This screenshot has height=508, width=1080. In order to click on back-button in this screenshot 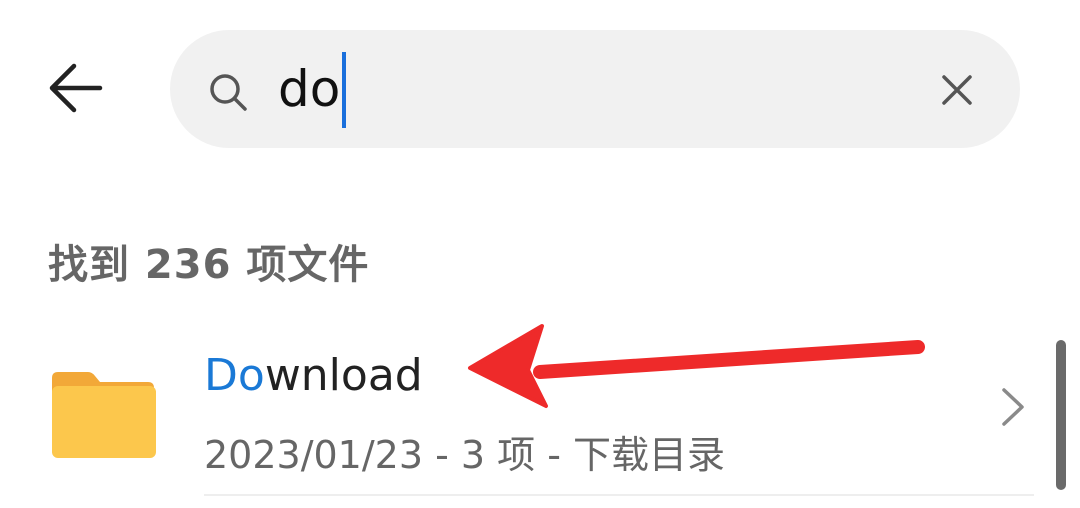, I will do `click(74, 88)`.